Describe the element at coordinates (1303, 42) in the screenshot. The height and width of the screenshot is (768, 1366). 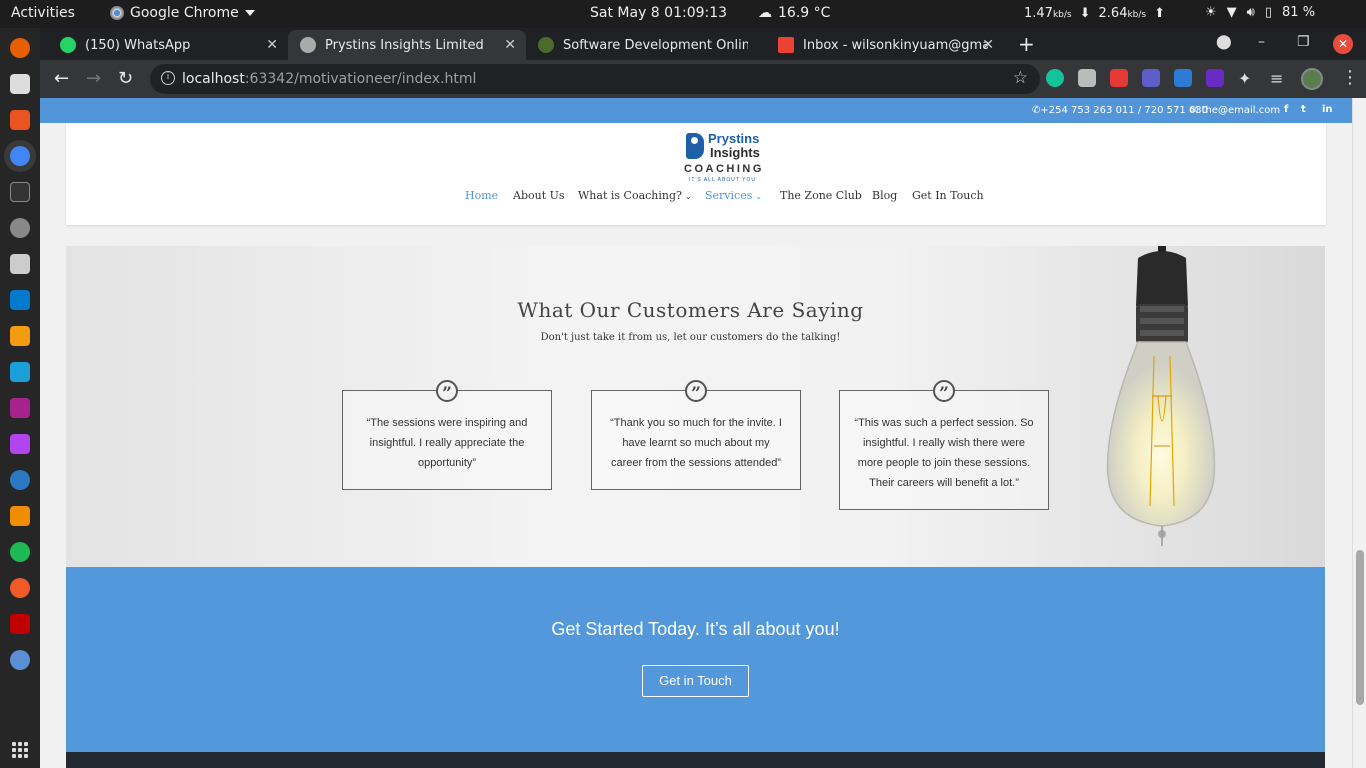
I see `restore-icon: ❐` at that location.